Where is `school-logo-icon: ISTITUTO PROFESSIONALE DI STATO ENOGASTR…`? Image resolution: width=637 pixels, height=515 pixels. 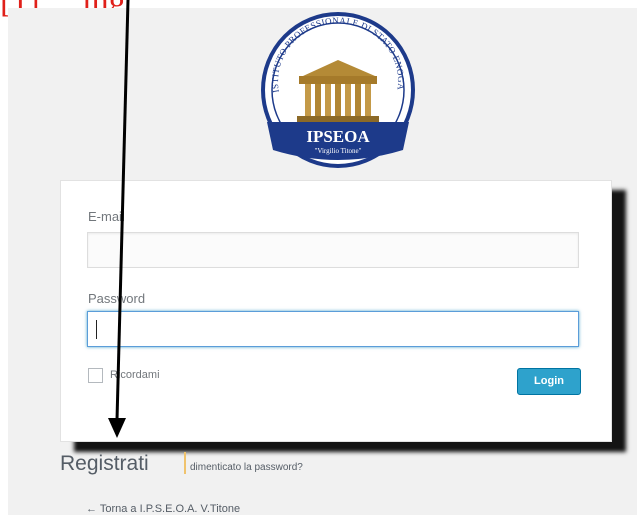
school-logo-icon: ISTITUTO PROFESSIONALE DI STATO ENOGASTR… is located at coordinates (332, 85).